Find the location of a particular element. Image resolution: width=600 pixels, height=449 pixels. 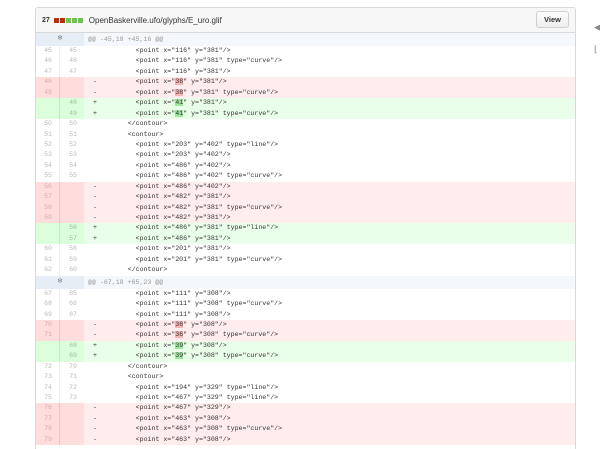

new-line-number: 54 is located at coordinates (72, 166).